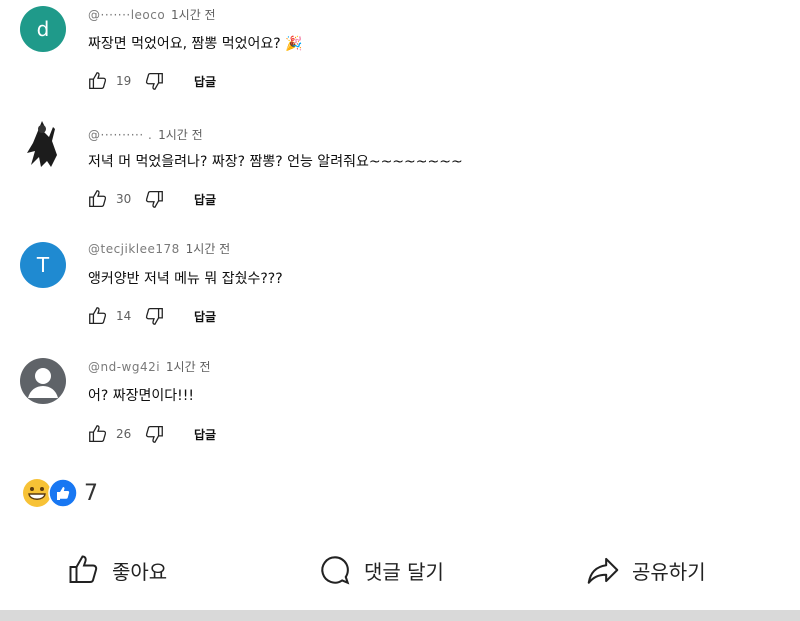 The height and width of the screenshot is (621, 800). I want to click on comment-author: @tecjiklee178, so click(134, 249).